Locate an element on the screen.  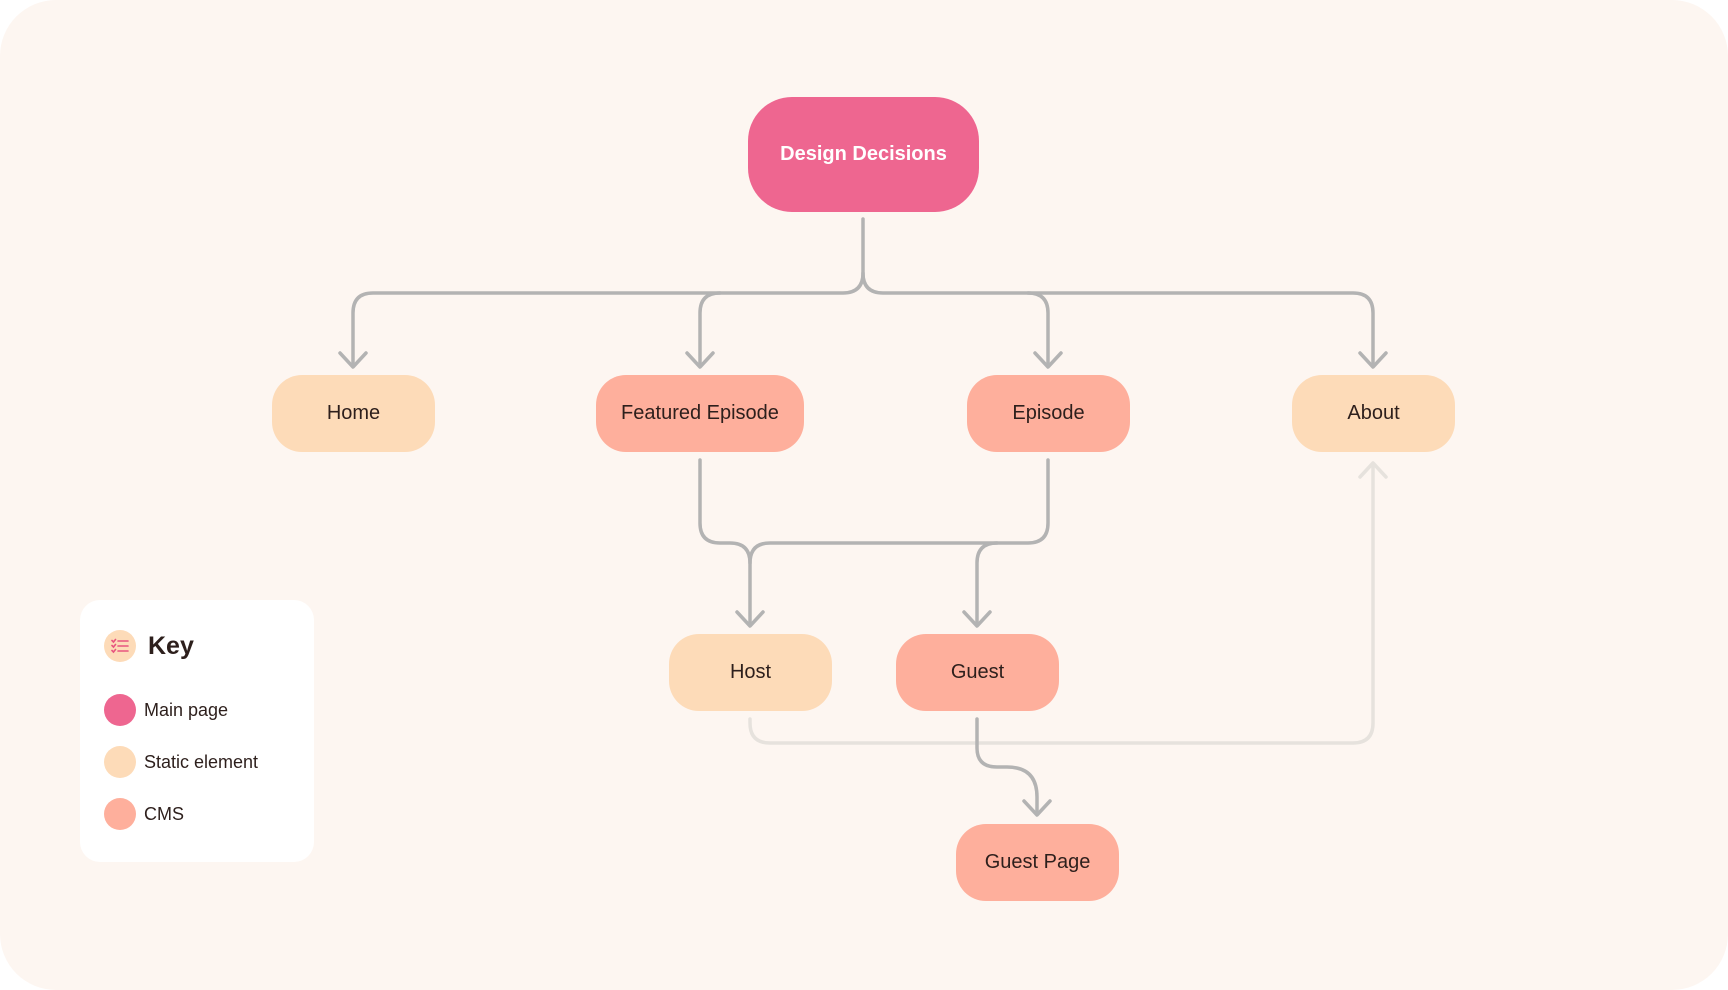
legend-header: Key is located at coordinates (149, 646).